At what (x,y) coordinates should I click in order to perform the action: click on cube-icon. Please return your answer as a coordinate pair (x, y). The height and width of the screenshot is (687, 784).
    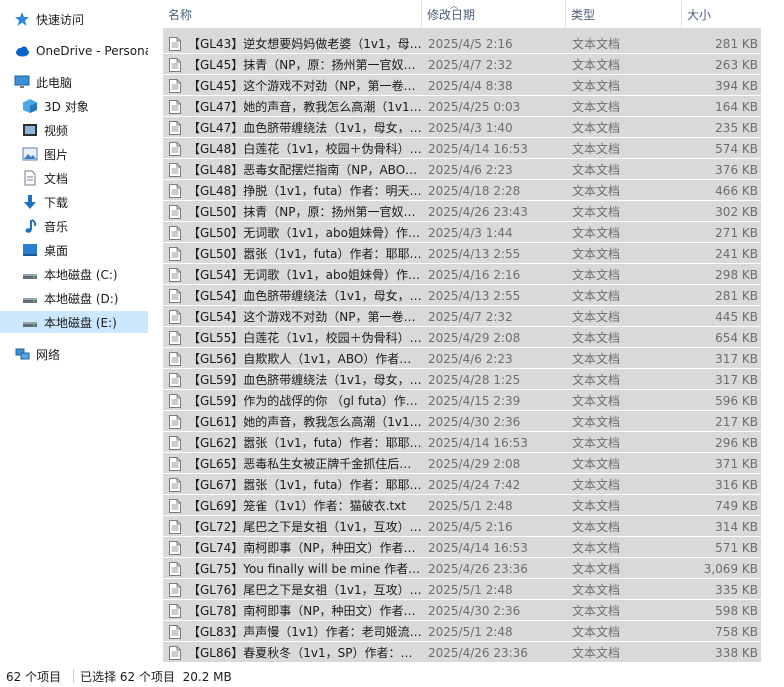
    Looking at the image, I should click on (30, 106).